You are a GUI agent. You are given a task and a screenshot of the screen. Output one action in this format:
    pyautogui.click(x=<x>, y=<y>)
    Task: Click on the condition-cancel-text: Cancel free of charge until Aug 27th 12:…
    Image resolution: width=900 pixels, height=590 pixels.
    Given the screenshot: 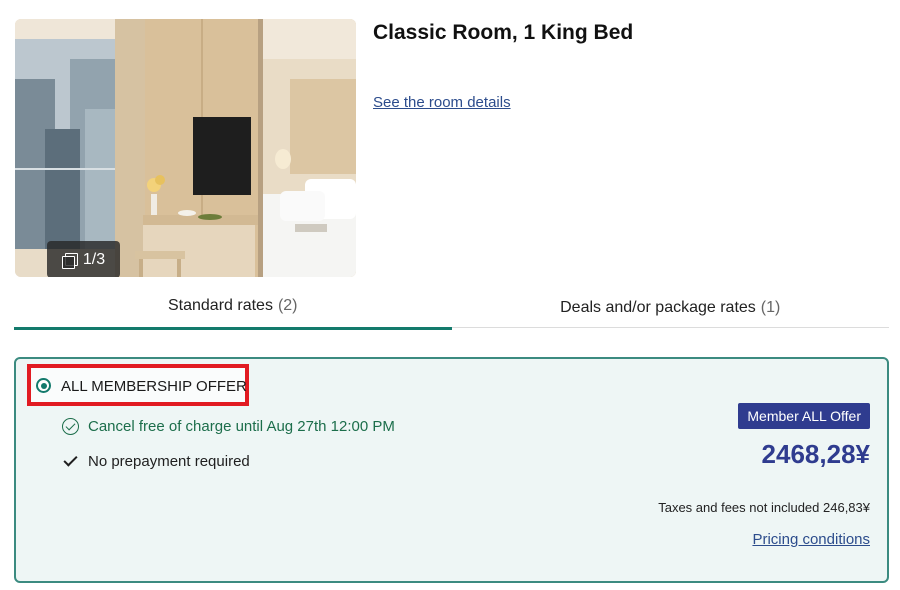 What is the action you would take?
    pyautogui.click(x=241, y=426)
    